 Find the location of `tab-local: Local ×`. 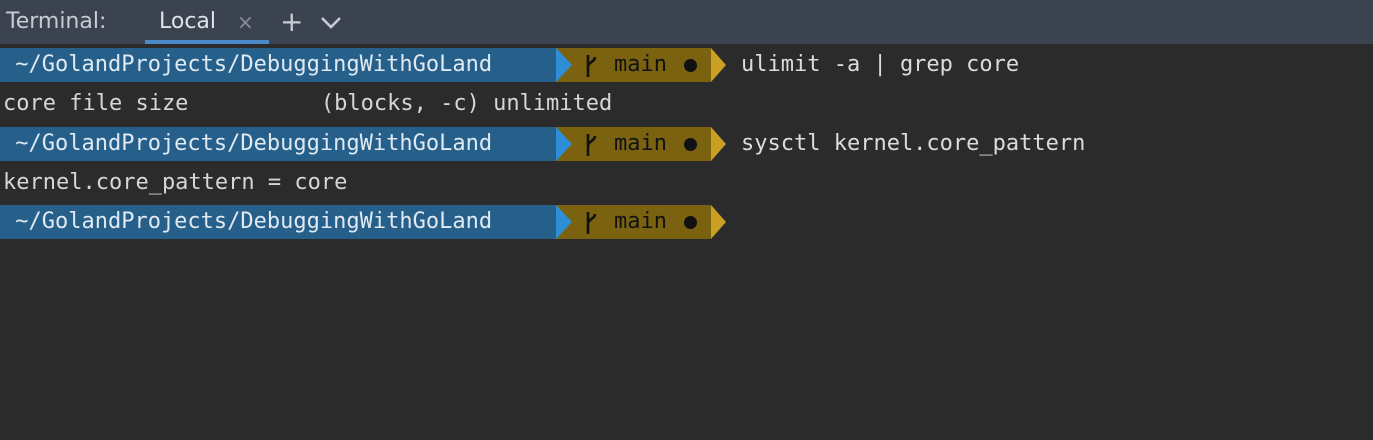

tab-local: Local × is located at coordinates (207, 22).